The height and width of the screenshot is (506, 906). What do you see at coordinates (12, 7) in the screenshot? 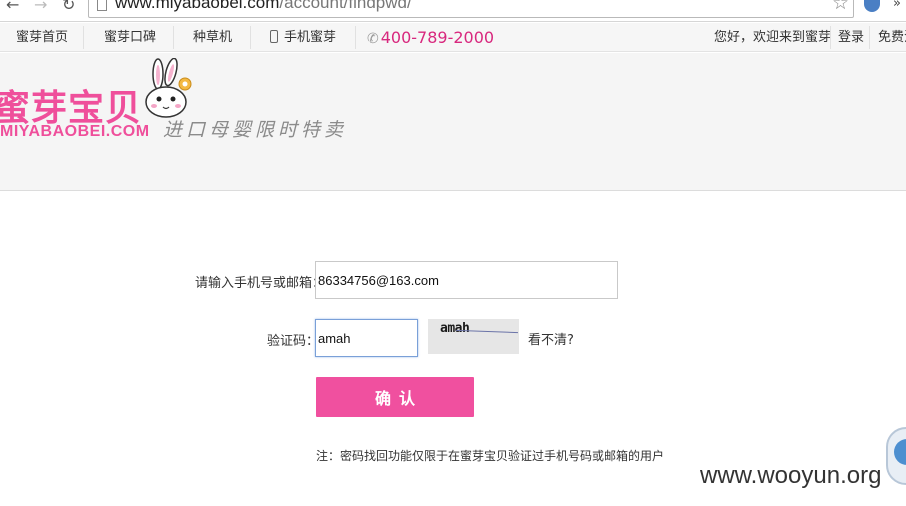
I see `back-arrow-icon: ←` at bounding box center [12, 7].